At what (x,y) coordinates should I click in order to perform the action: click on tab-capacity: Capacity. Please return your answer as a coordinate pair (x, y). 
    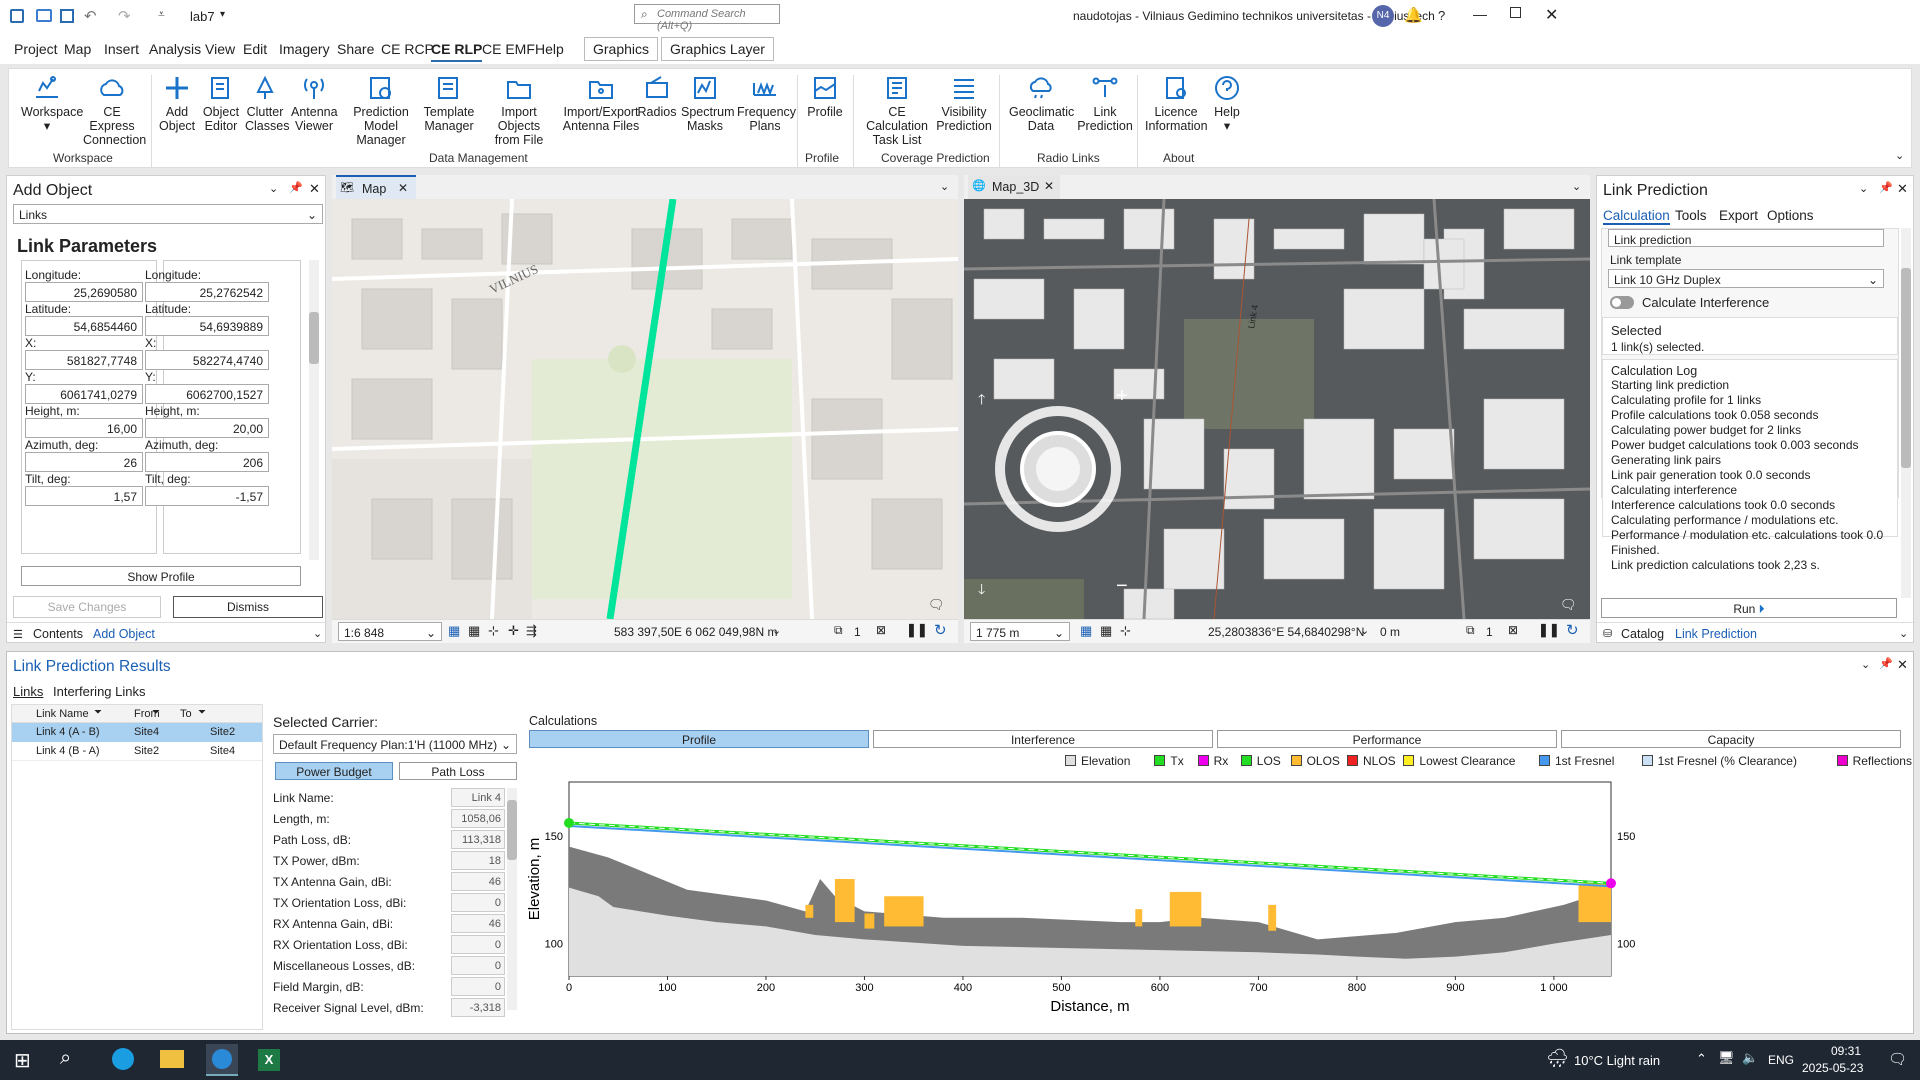
    Looking at the image, I should click on (1731, 739).